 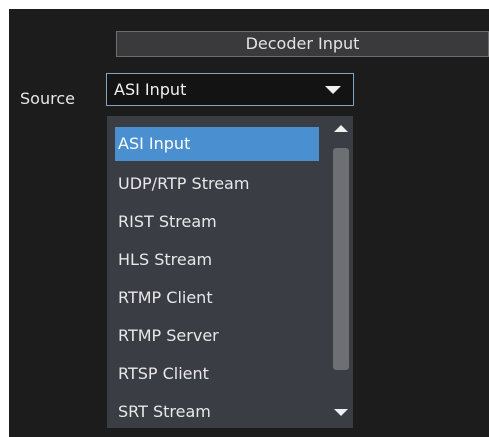 What do you see at coordinates (217, 260) in the screenshot?
I see `option-hls-stream: HLS Stream` at bounding box center [217, 260].